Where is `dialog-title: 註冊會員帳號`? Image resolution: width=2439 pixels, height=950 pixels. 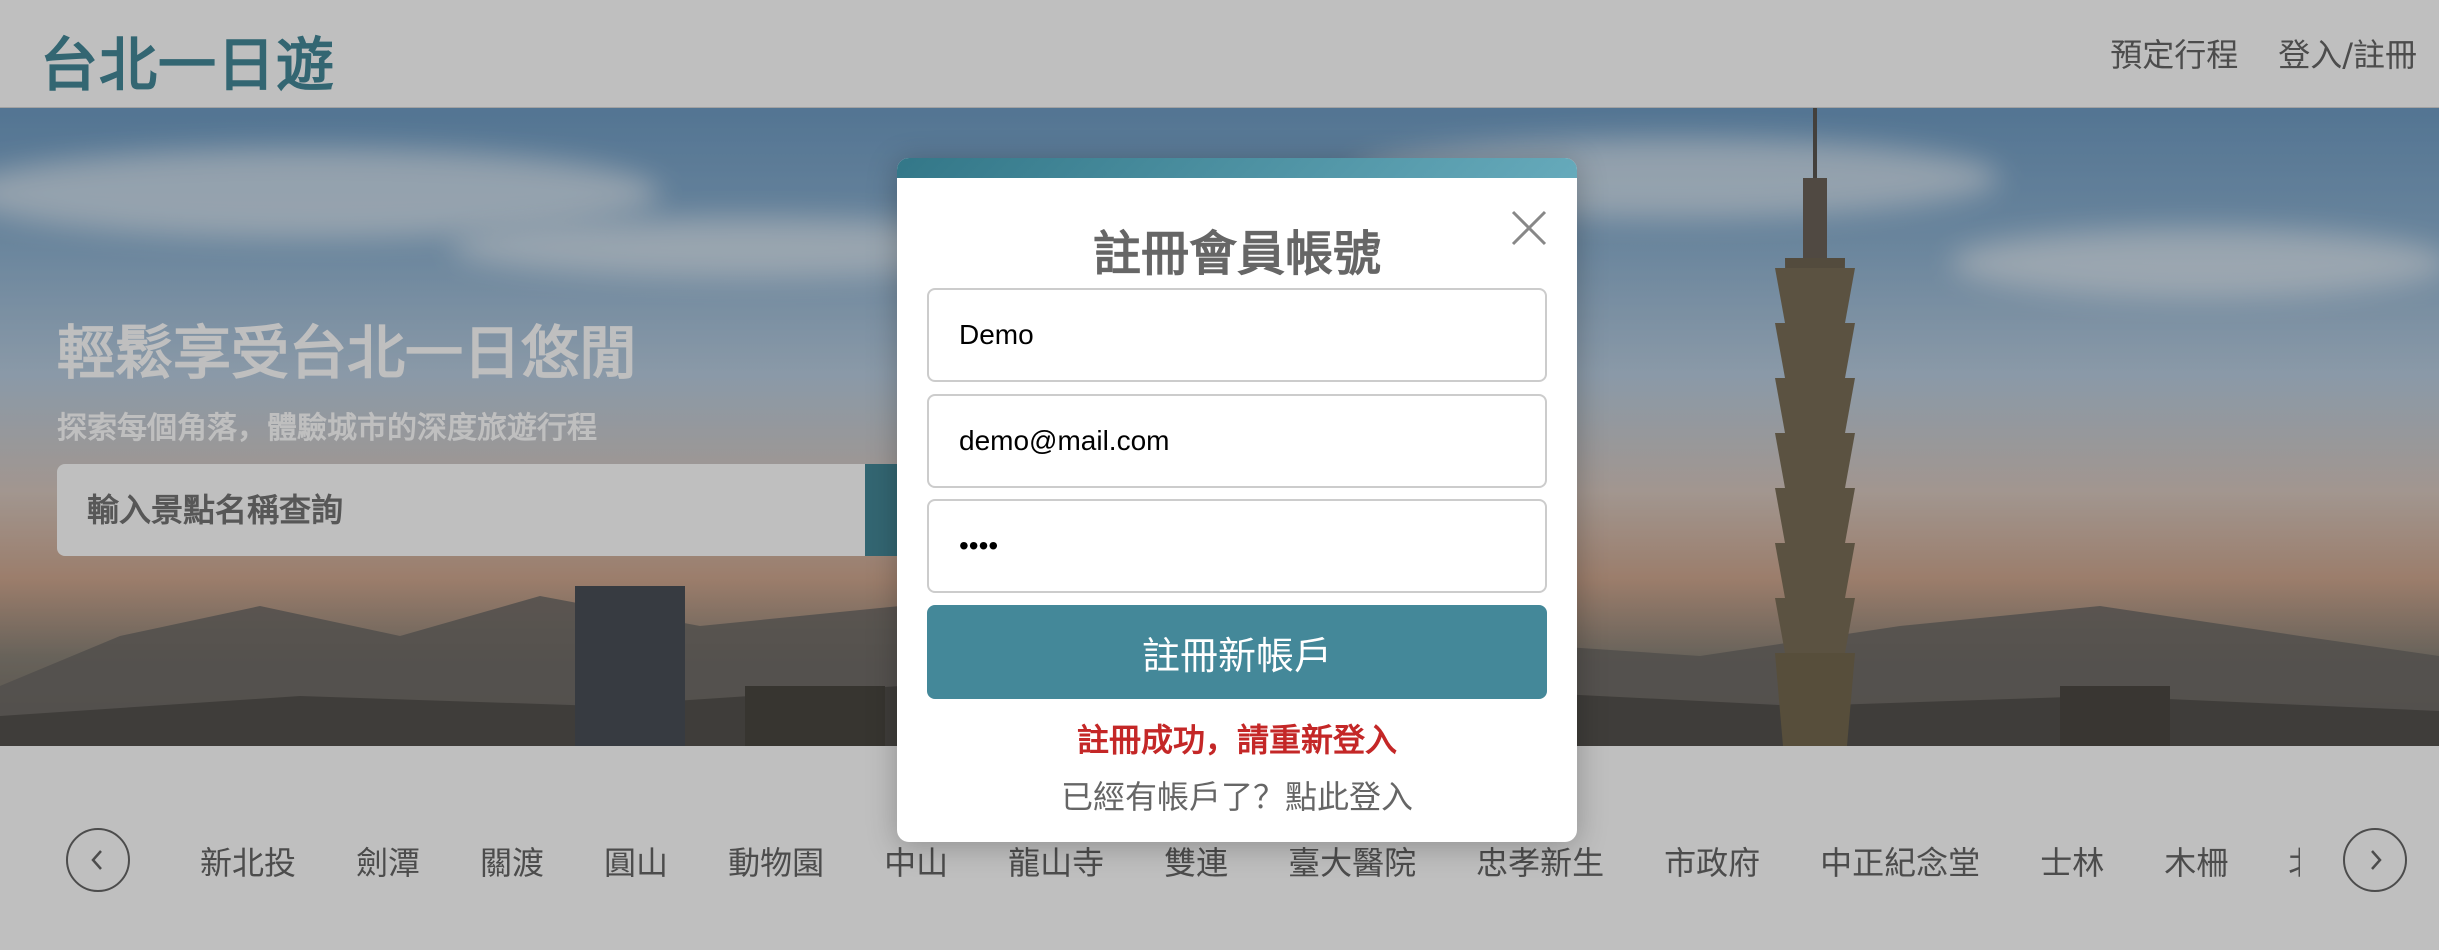
dialog-title: 註冊會員帳號 is located at coordinates (1236, 254).